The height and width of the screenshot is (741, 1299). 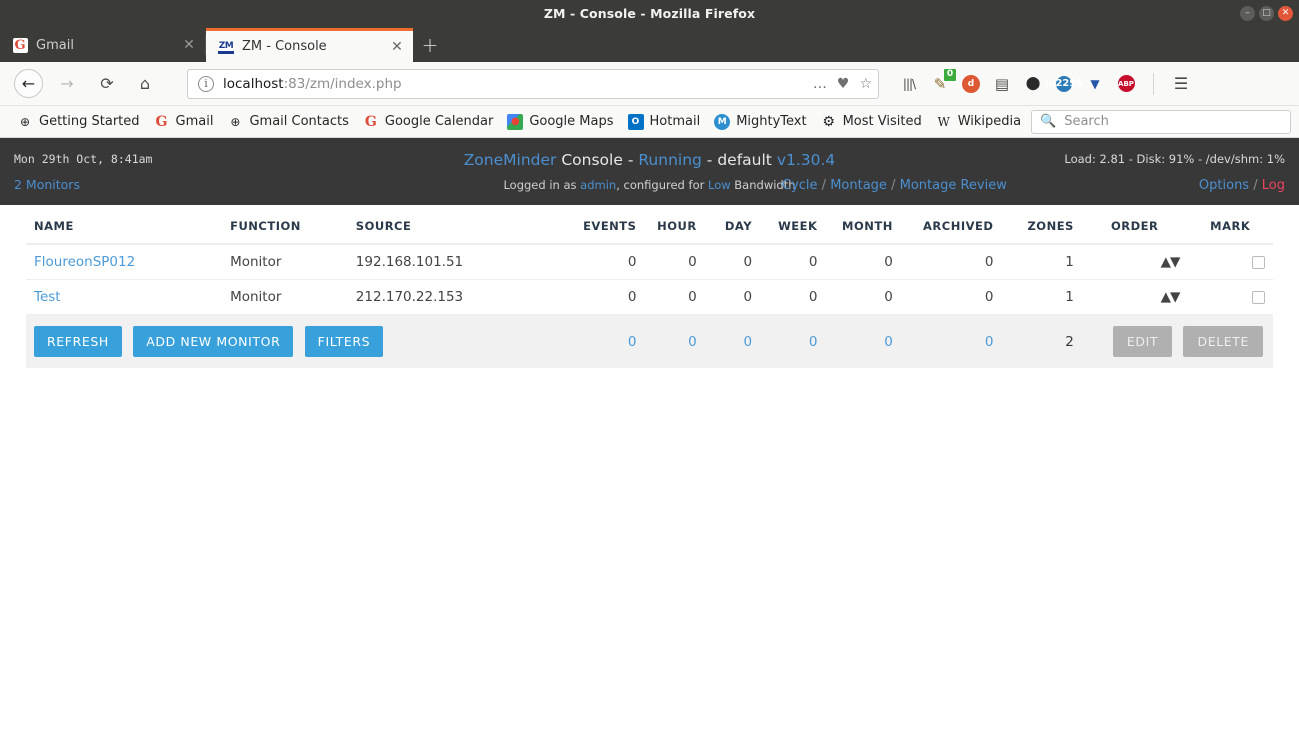 What do you see at coordinates (510, 160) in the screenshot?
I see `zoneminder-brand-link: ZoneMinder` at bounding box center [510, 160].